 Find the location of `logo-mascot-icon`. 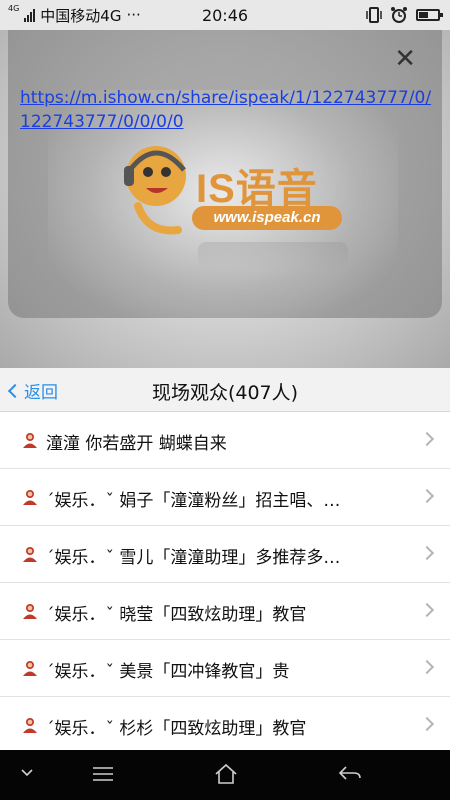

logo-mascot-icon is located at coordinates (155, 190).